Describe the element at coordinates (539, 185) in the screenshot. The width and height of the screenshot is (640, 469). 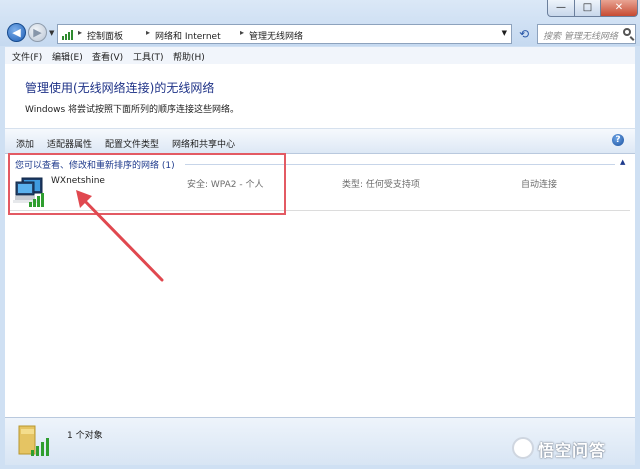
I see `network-connection-mode: 自动连接` at that location.